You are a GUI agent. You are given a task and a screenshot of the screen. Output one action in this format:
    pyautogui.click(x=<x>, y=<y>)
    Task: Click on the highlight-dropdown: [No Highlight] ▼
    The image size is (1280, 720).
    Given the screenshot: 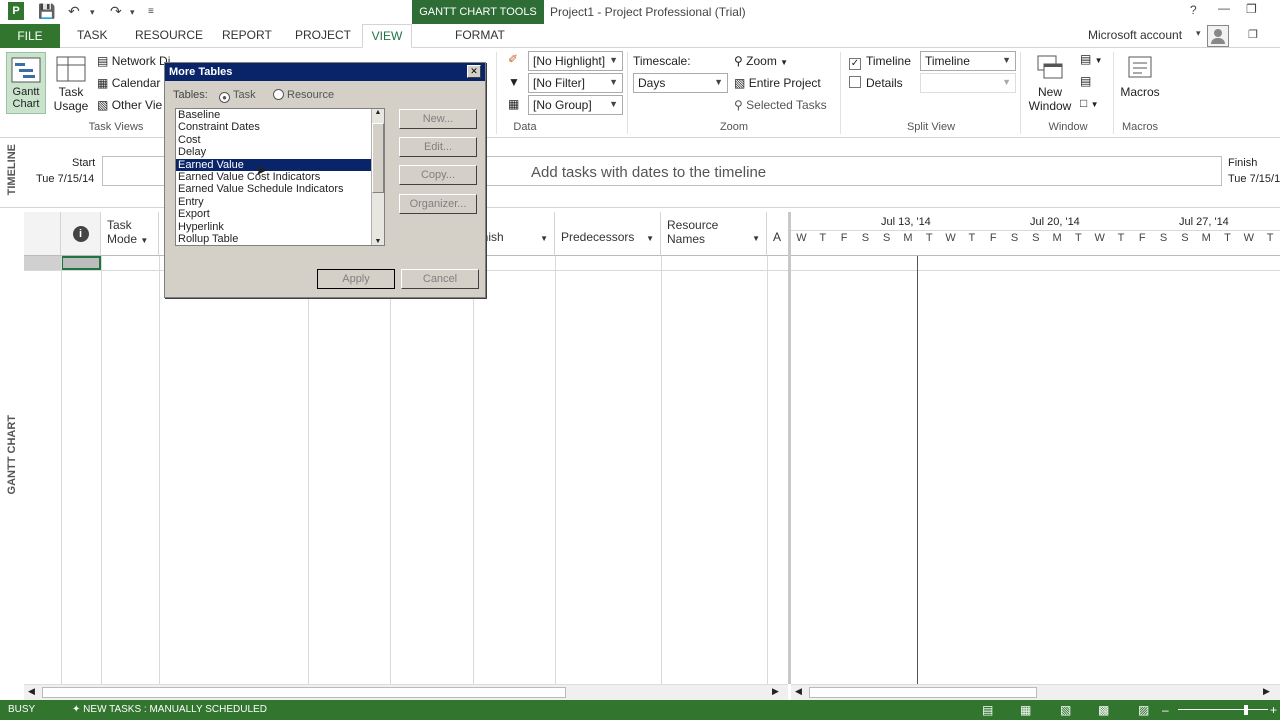 What is the action you would take?
    pyautogui.click(x=575, y=61)
    